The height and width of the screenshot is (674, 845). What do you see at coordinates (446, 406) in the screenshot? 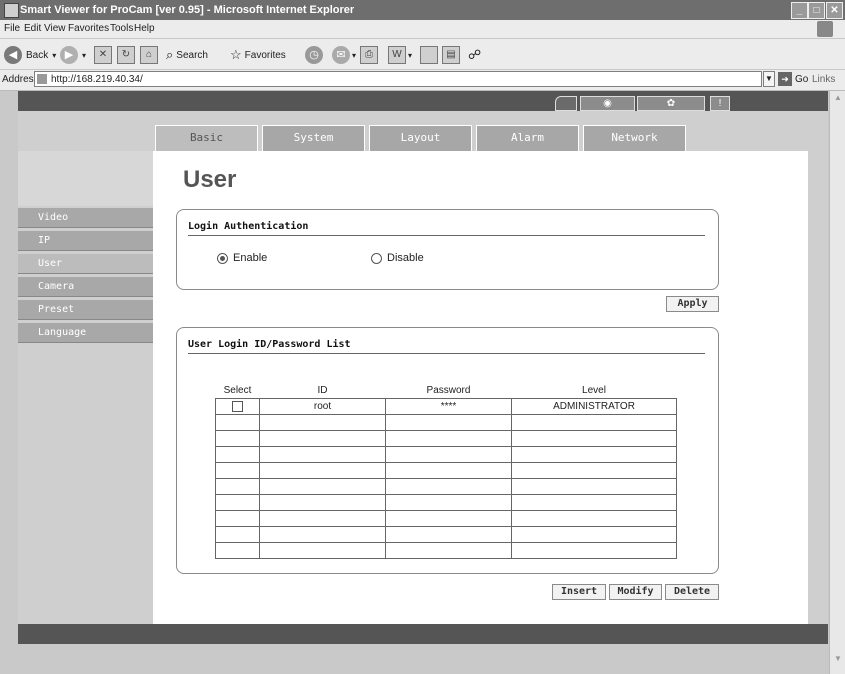
I see `table-row: root **** ADMINISTRATOR` at bounding box center [446, 406].